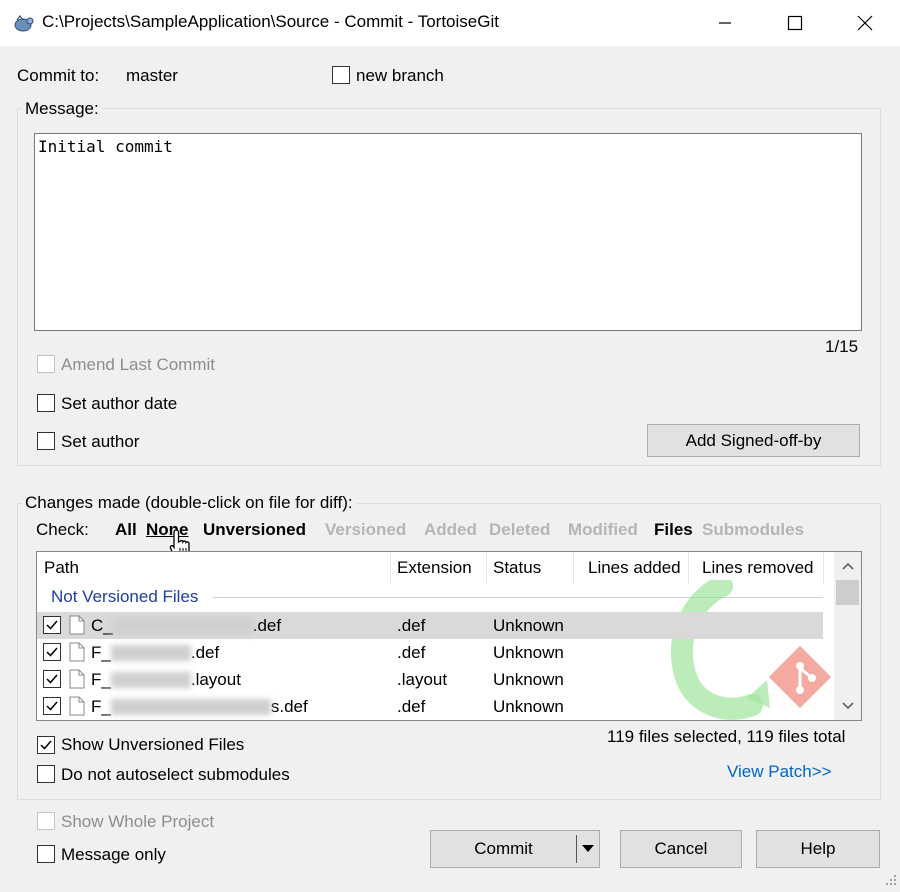  I want to click on message-line-counter: 1/15, so click(842, 346).